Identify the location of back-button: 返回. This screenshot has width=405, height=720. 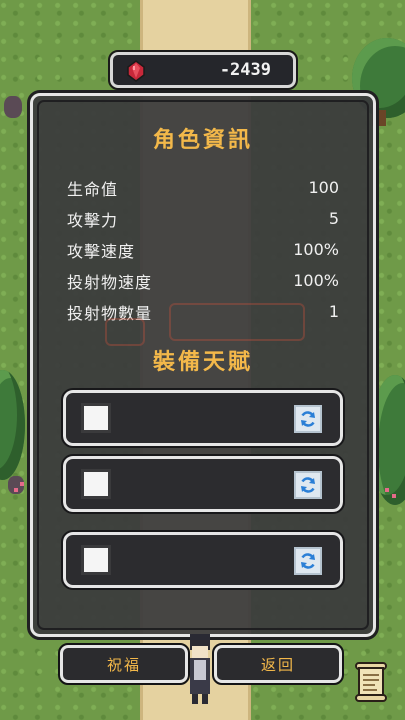
(278, 664).